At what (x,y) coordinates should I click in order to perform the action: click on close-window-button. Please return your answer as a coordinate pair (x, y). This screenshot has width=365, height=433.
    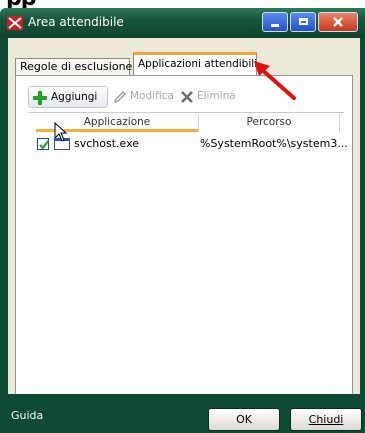
    Looking at the image, I should click on (338, 22).